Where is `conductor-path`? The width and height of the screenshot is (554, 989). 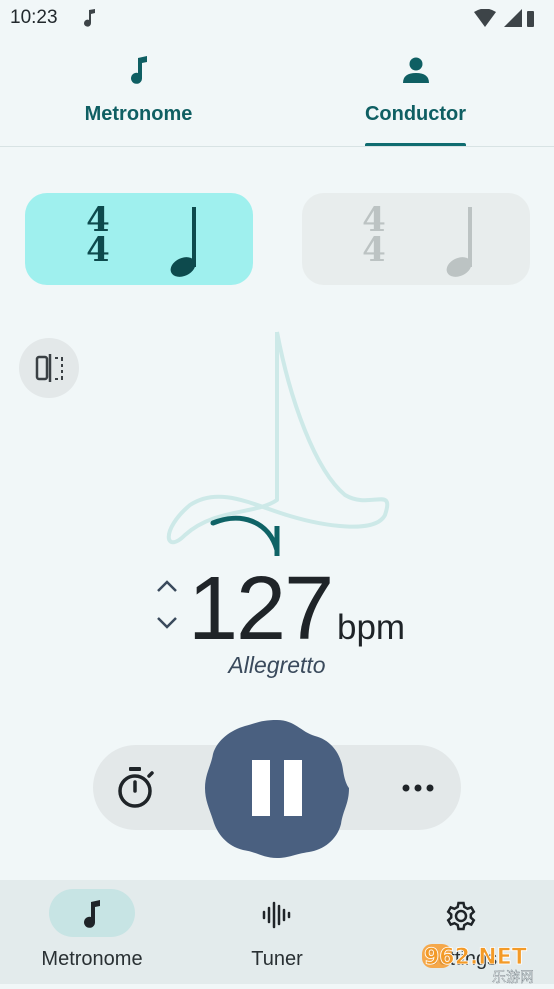
conductor-path is located at coordinates (278, 438).